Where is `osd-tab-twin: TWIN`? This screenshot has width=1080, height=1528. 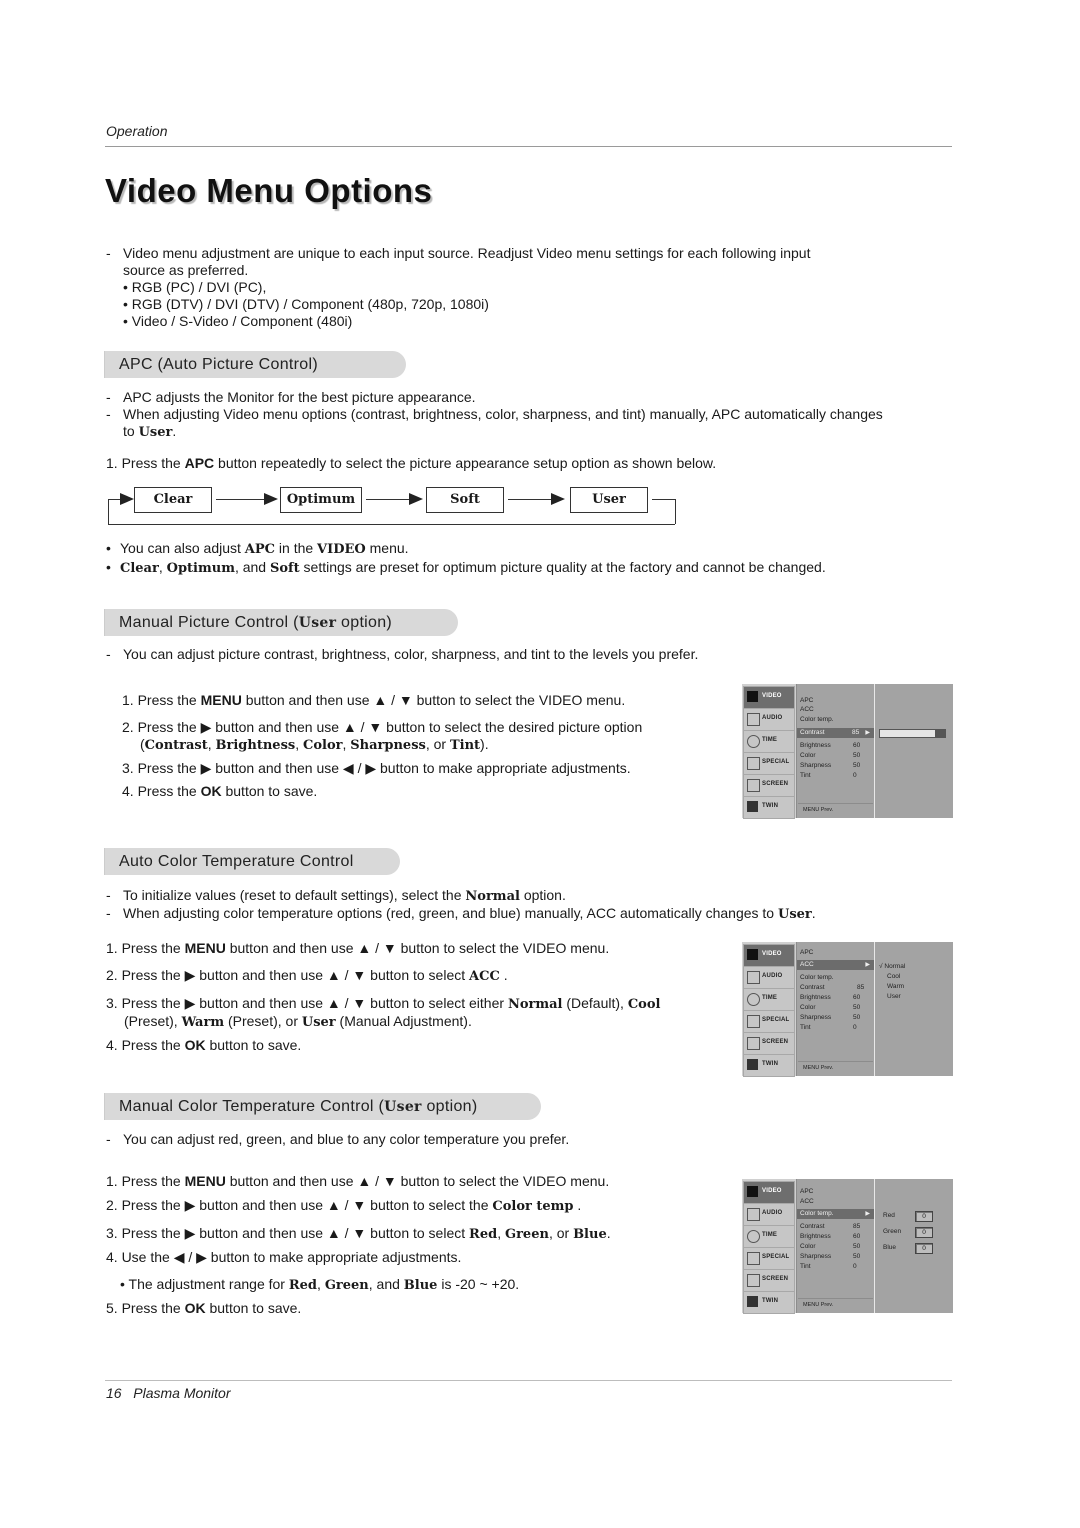
osd-tab-twin: TWIN is located at coordinates (769, 1065).